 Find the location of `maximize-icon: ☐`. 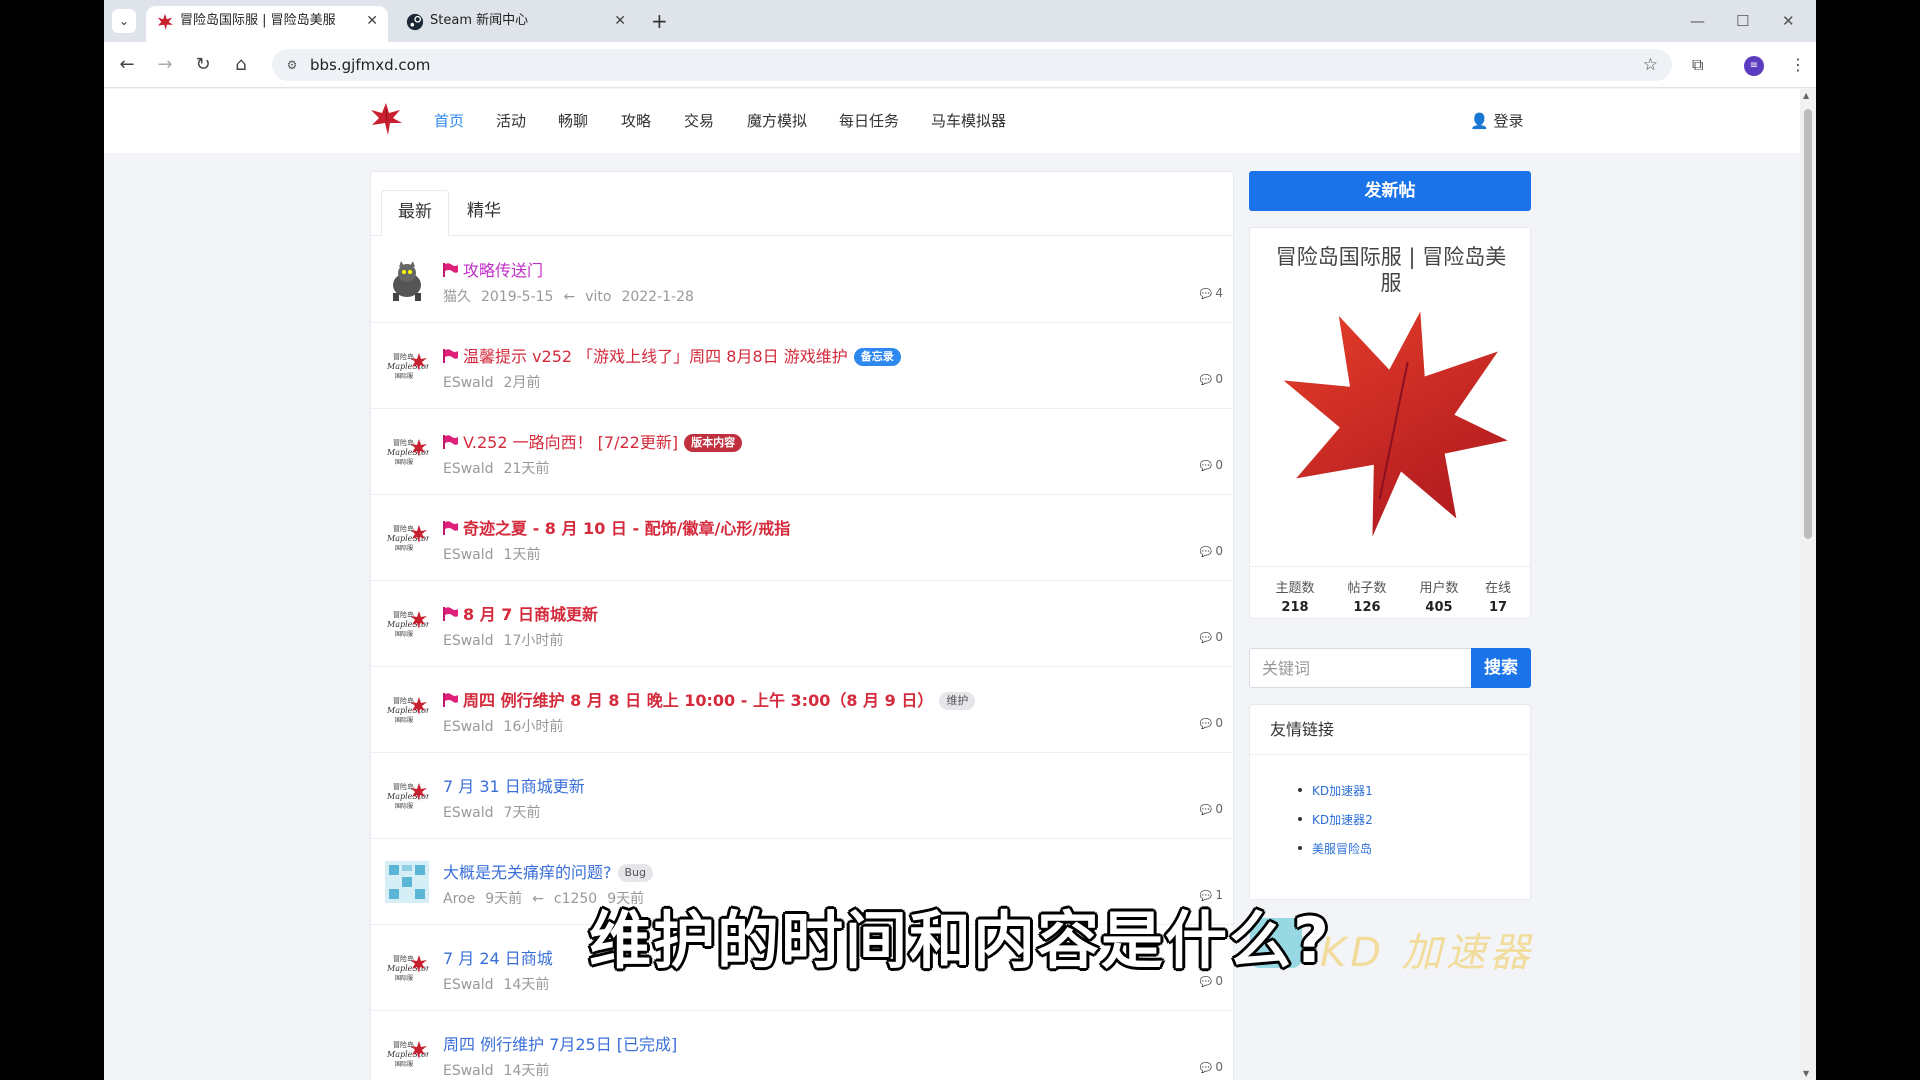

maximize-icon: ☐ is located at coordinates (1742, 21).